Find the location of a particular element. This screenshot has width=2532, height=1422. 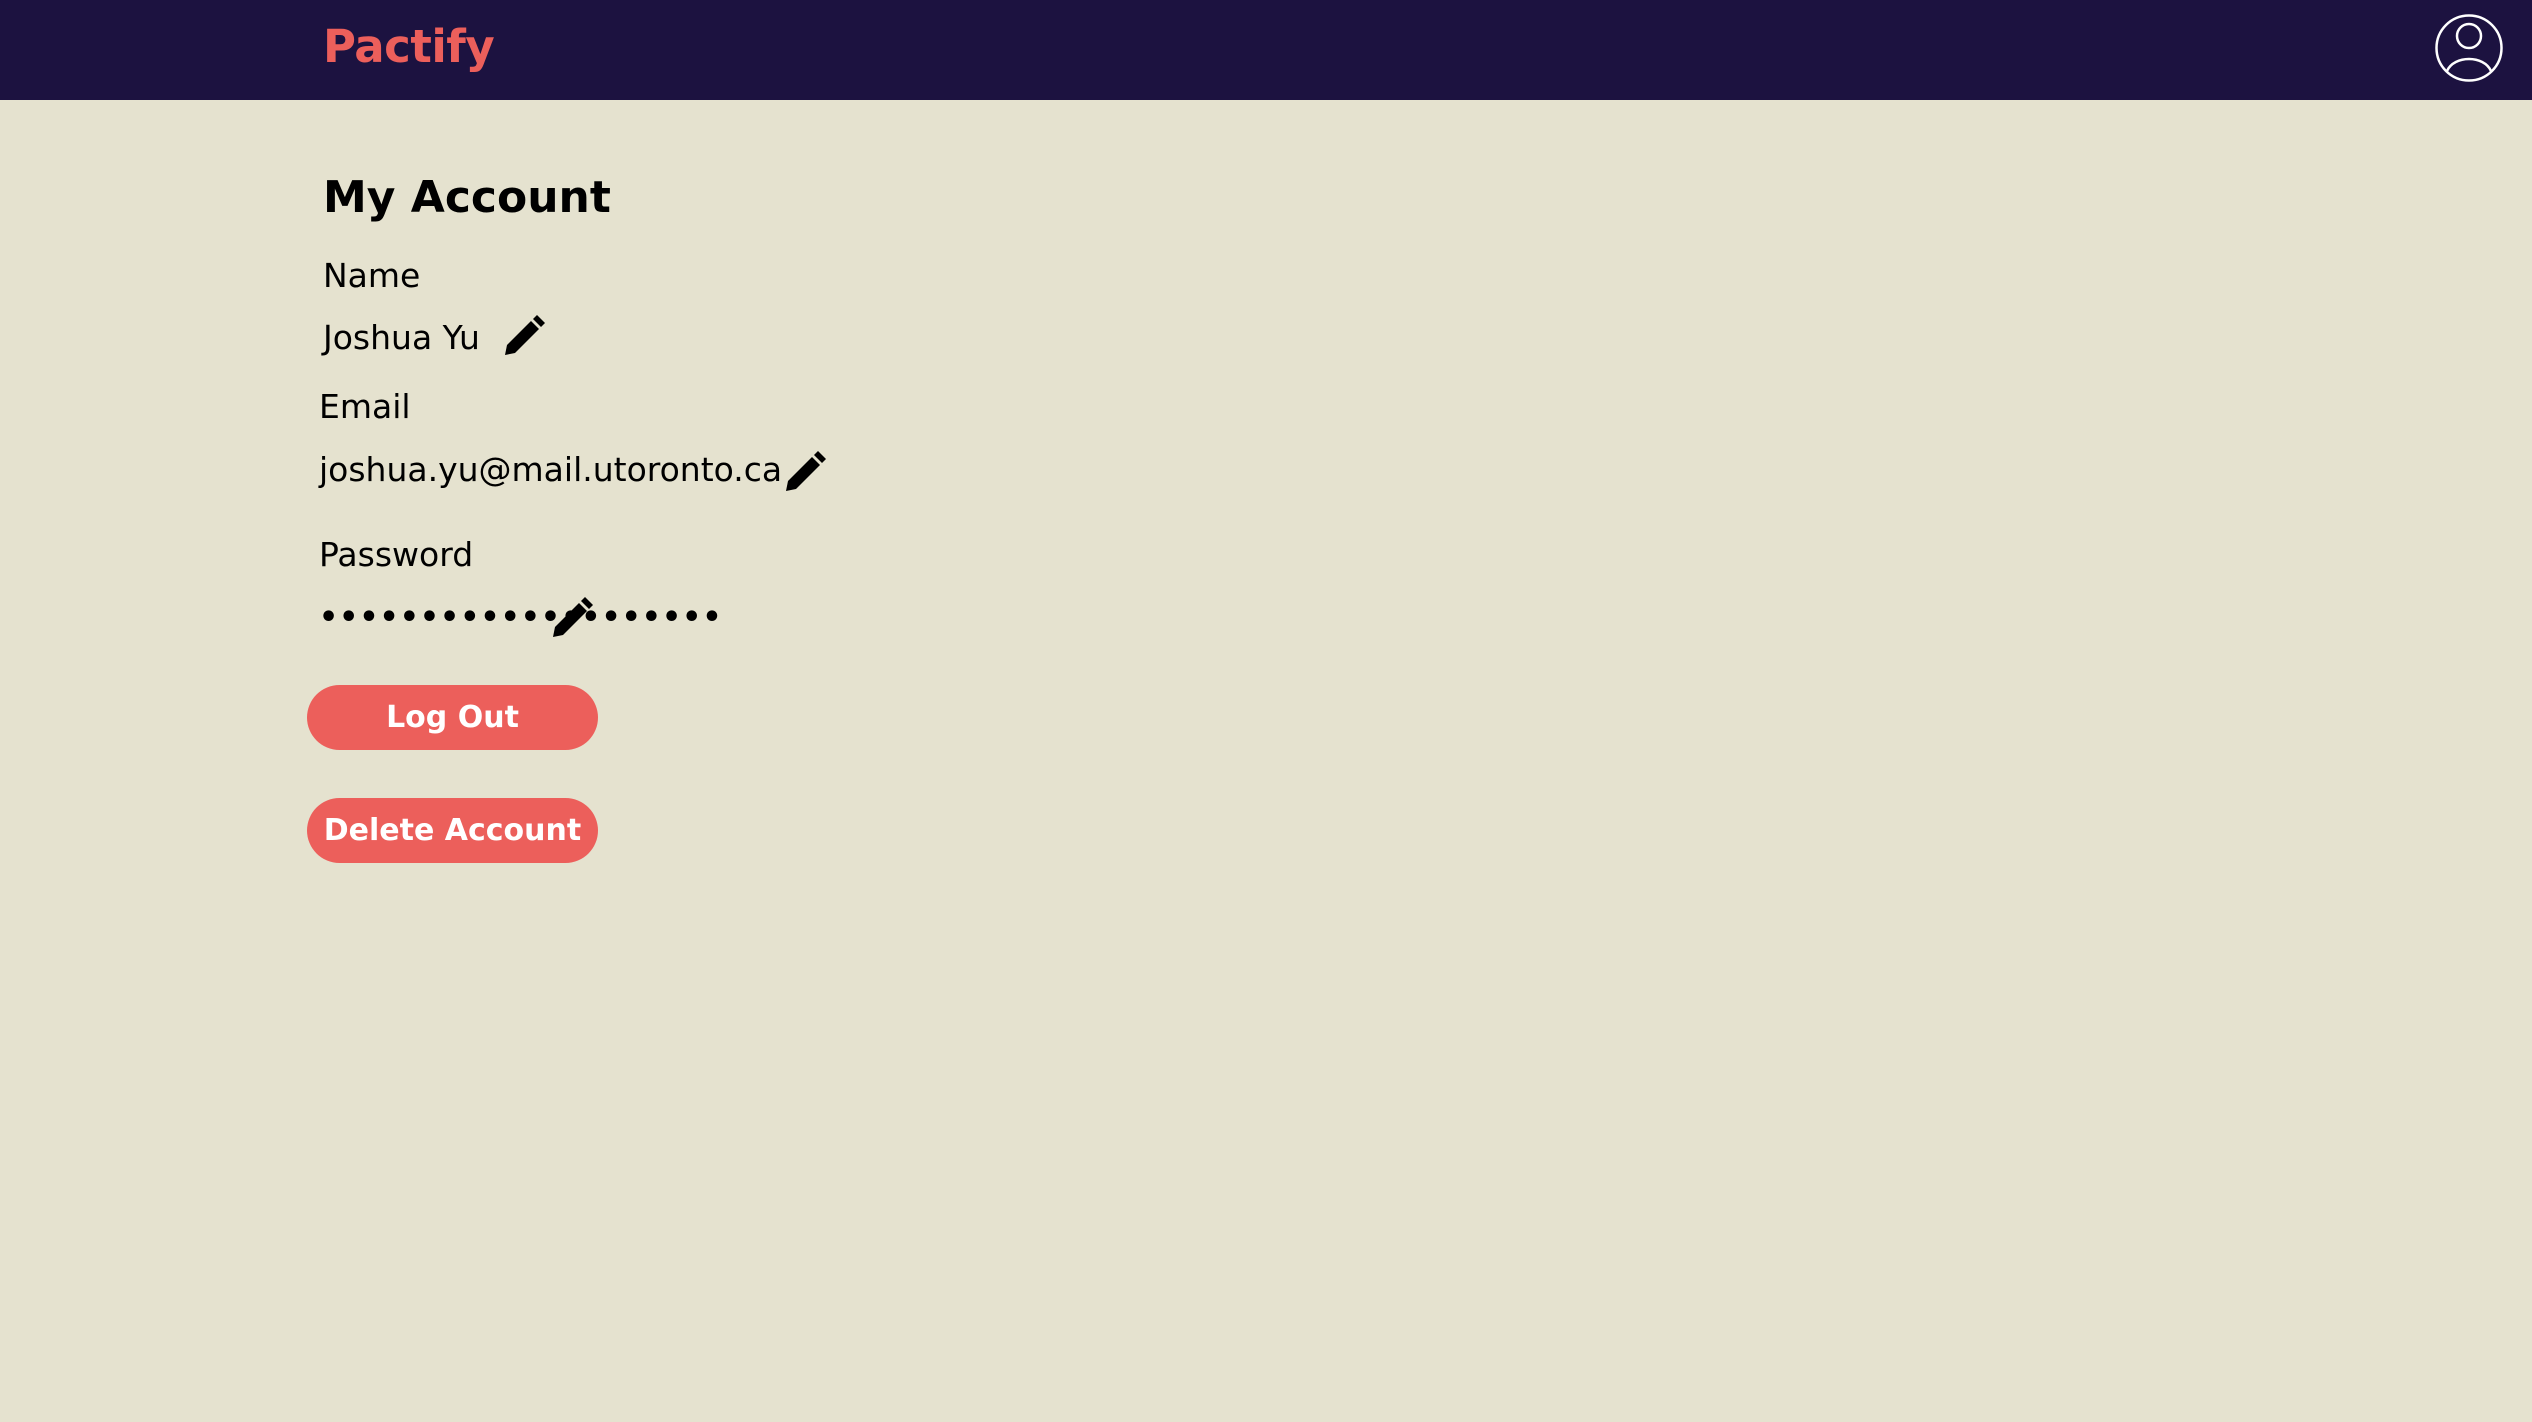

password-label: Password is located at coordinates (396, 554).